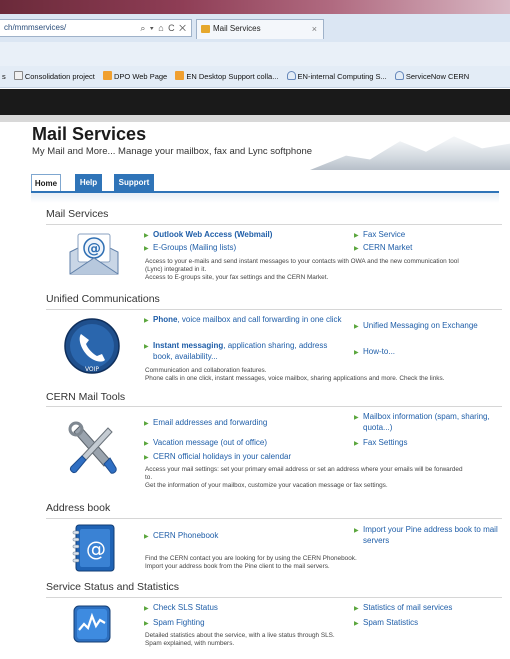 This screenshot has height=659, width=510. What do you see at coordinates (416, 326) in the screenshot?
I see `link-unified-messaging: Unified Messaging on Exchange` at bounding box center [416, 326].